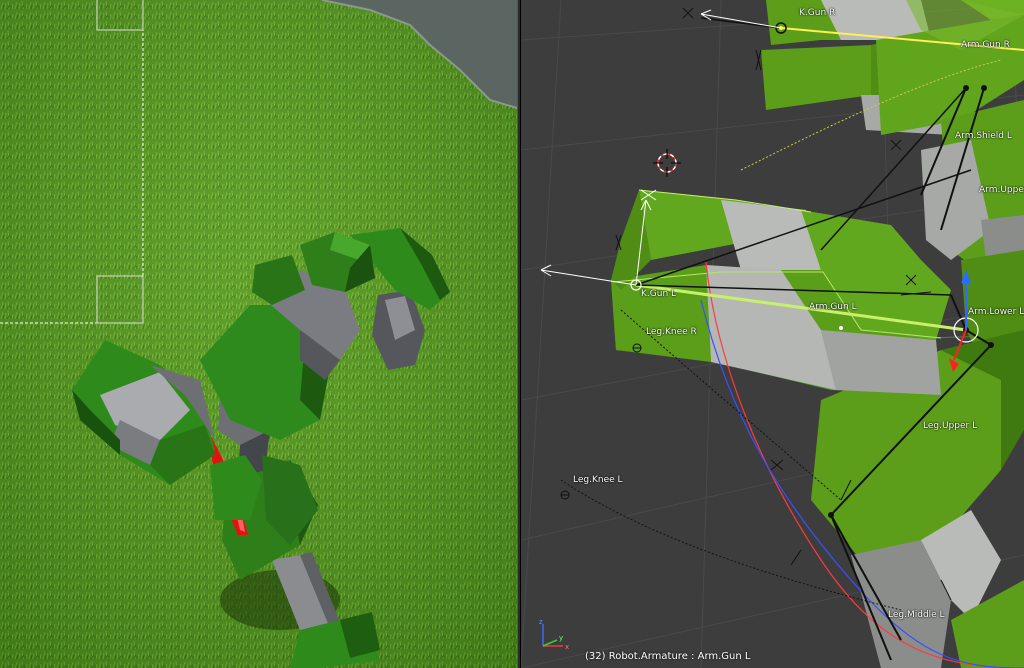 The height and width of the screenshot is (668, 1024). I want to click on bone-label-leg-knee-l: Leg.Knee L, so click(598, 480).